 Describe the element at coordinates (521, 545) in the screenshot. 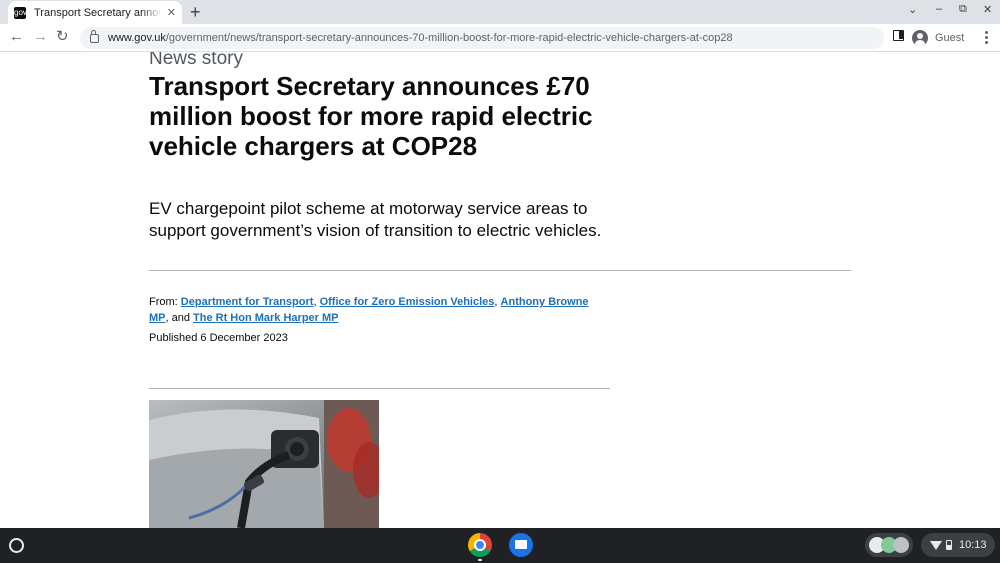

I see `files-icon` at that location.